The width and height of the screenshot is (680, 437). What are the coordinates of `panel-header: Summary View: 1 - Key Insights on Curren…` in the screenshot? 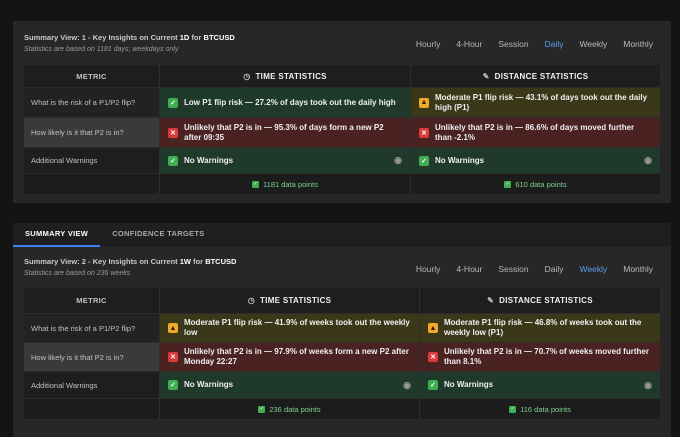 It's located at (129, 43).